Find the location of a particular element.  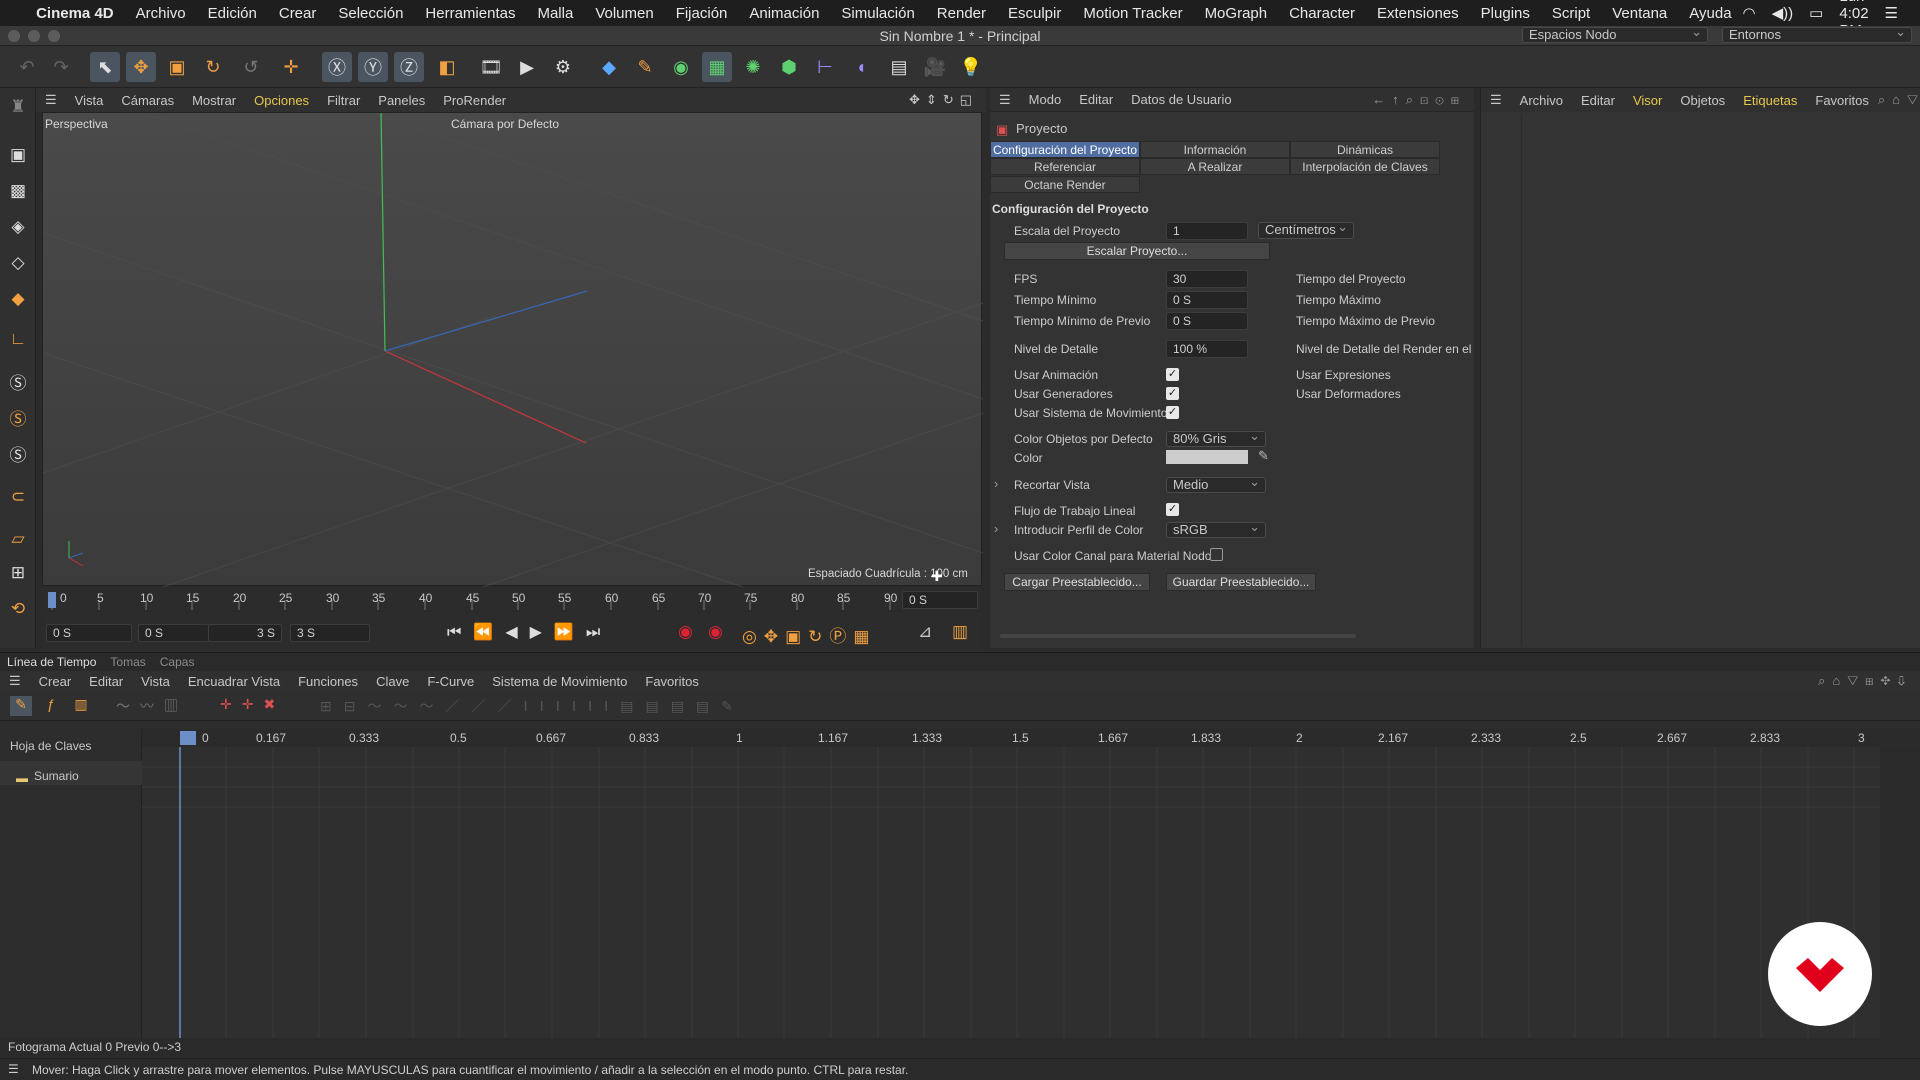

use-generators-checkbox: ✓ is located at coordinates (1172, 393).